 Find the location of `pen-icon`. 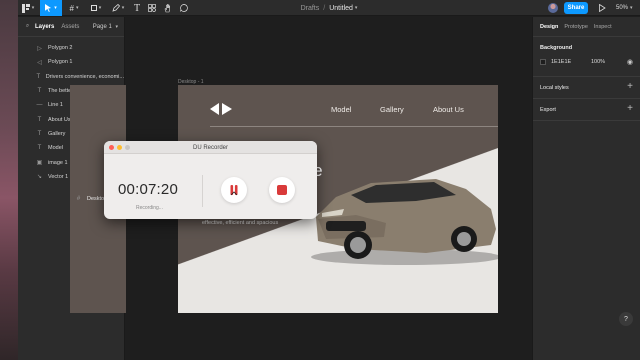

pen-icon is located at coordinates (116, 8).